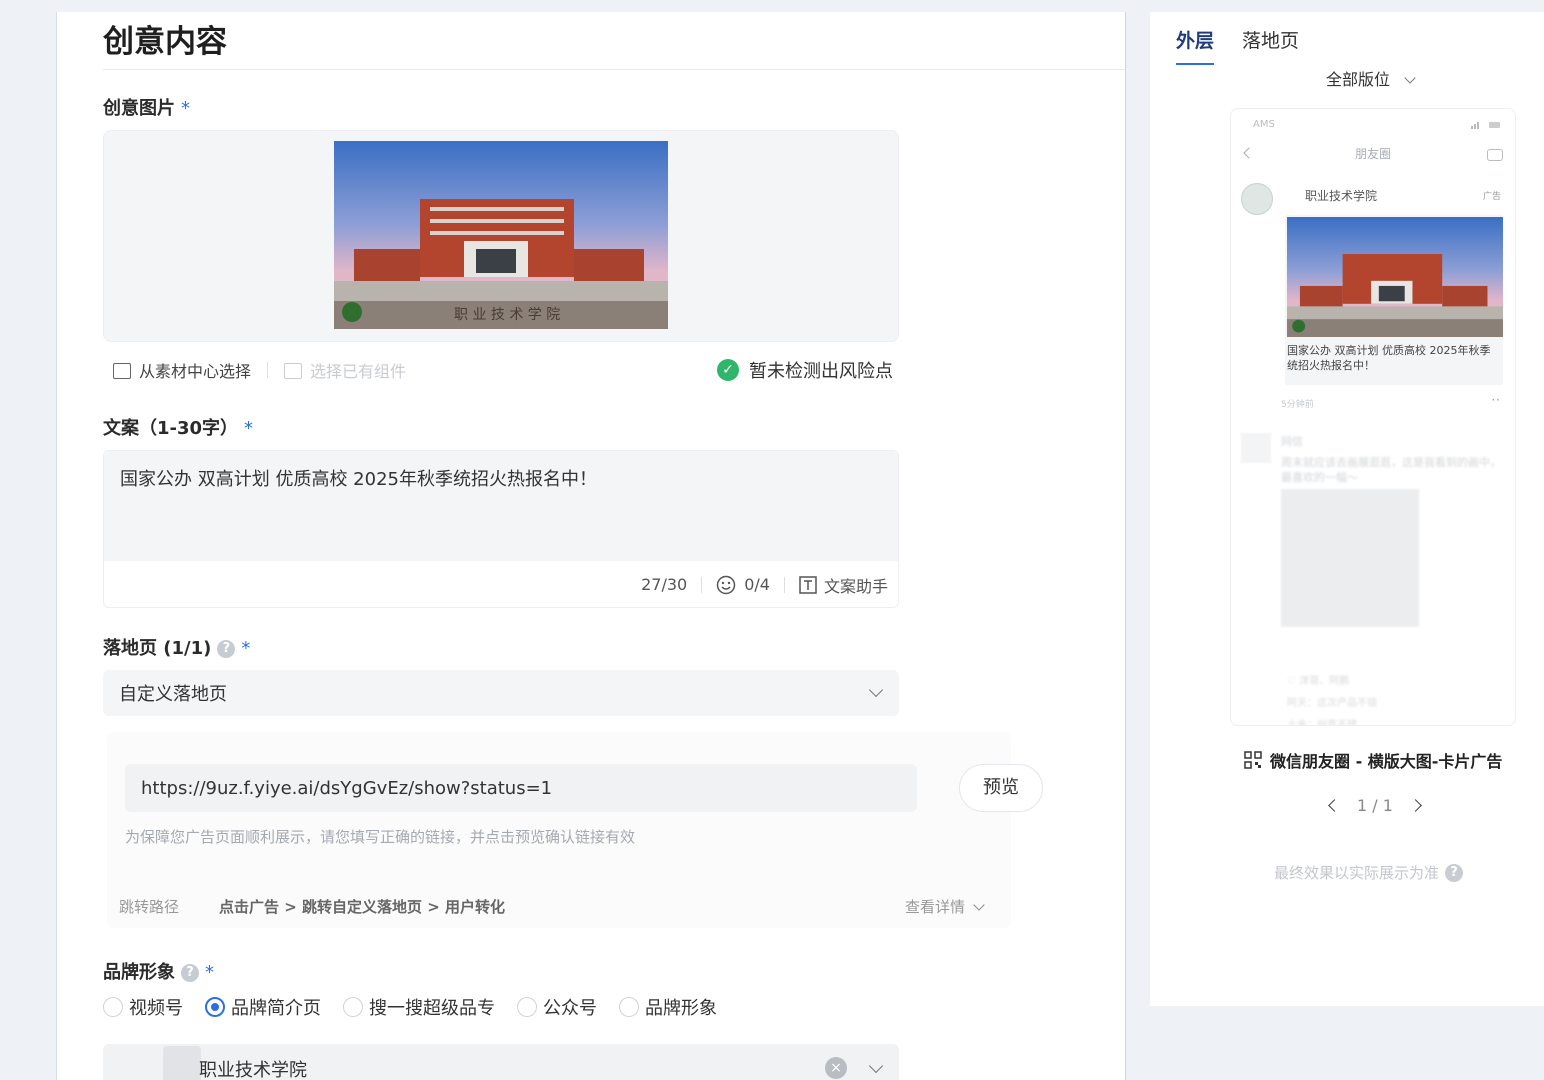  Describe the element at coordinates (1391, 470) in the screenshot. I see `feed-text: 周末就应该去画展逛逛，这是我看到的画中，最喜欢的一幅～` at that location.